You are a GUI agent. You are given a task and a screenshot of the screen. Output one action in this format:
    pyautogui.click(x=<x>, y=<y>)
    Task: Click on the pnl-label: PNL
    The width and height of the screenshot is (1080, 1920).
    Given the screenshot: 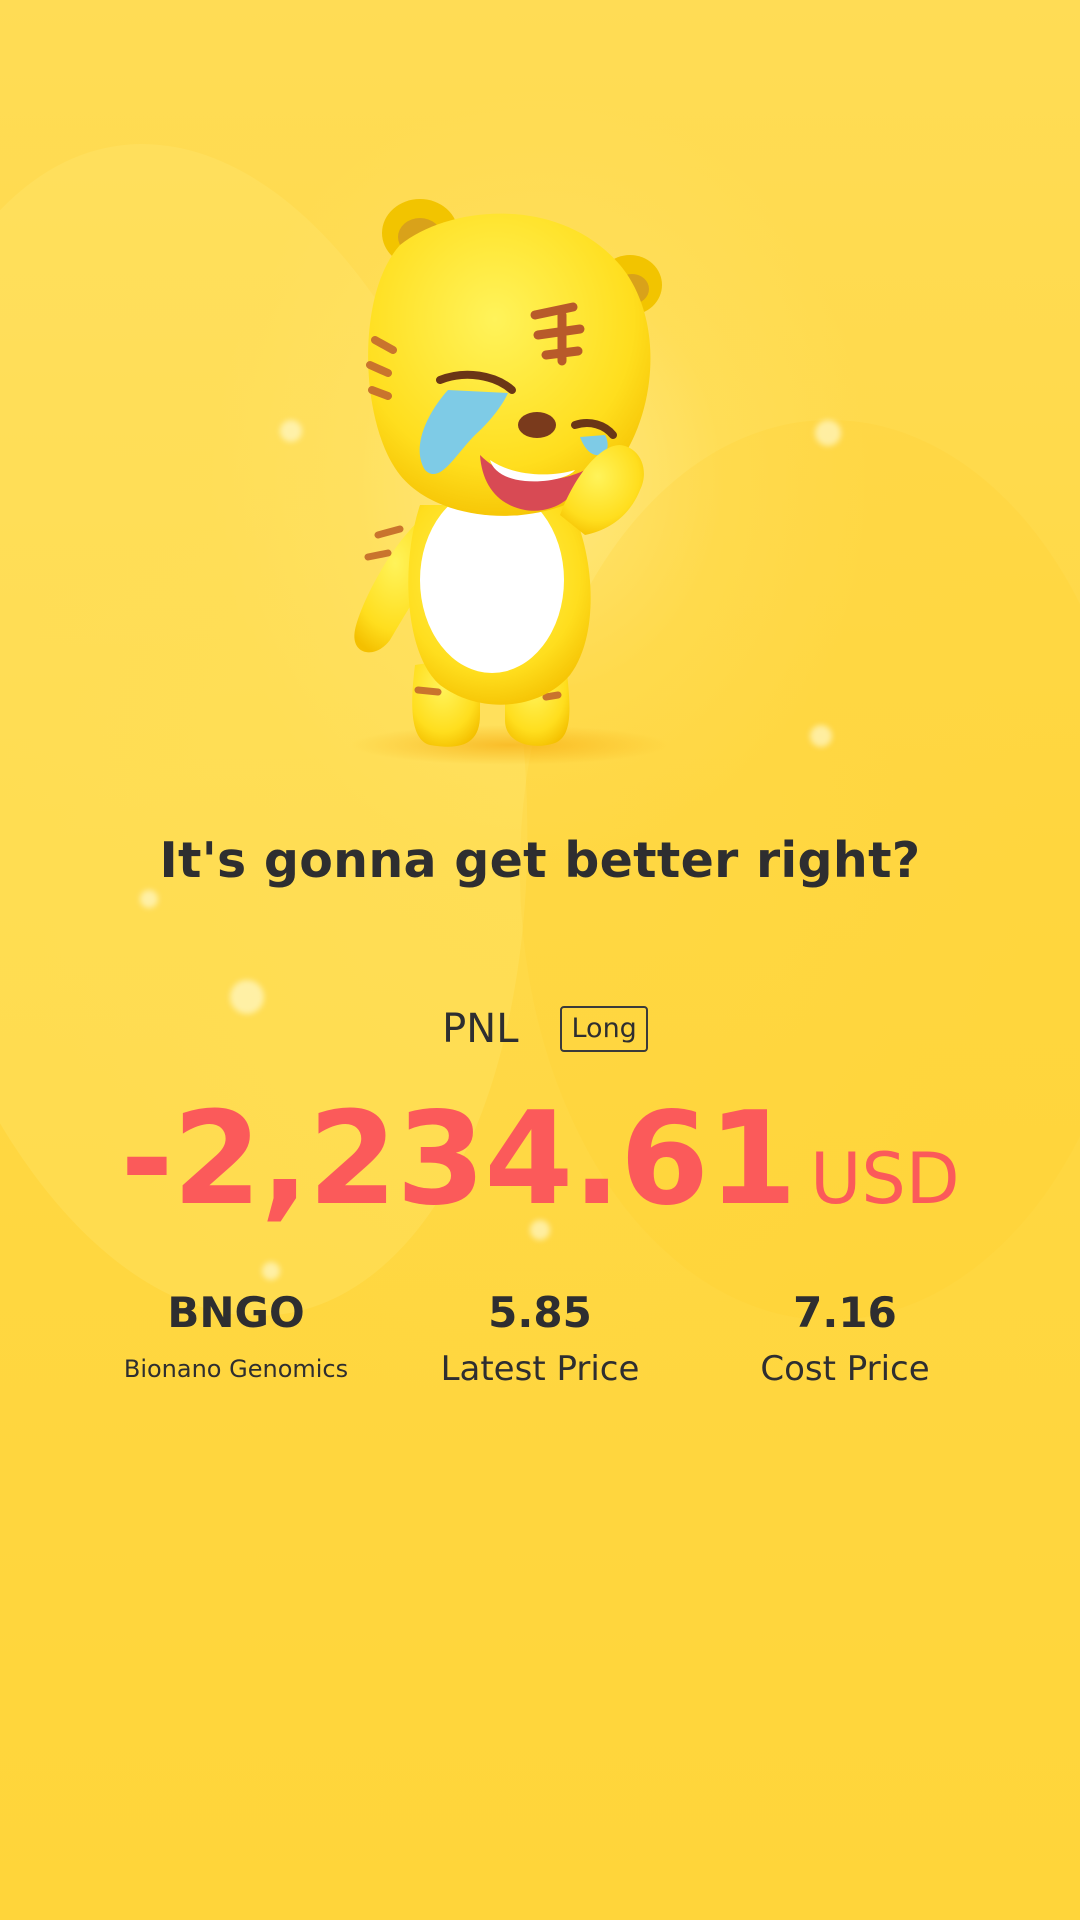 What is the action you would take?
    pyautogui.click(x=480, y=1029)
    